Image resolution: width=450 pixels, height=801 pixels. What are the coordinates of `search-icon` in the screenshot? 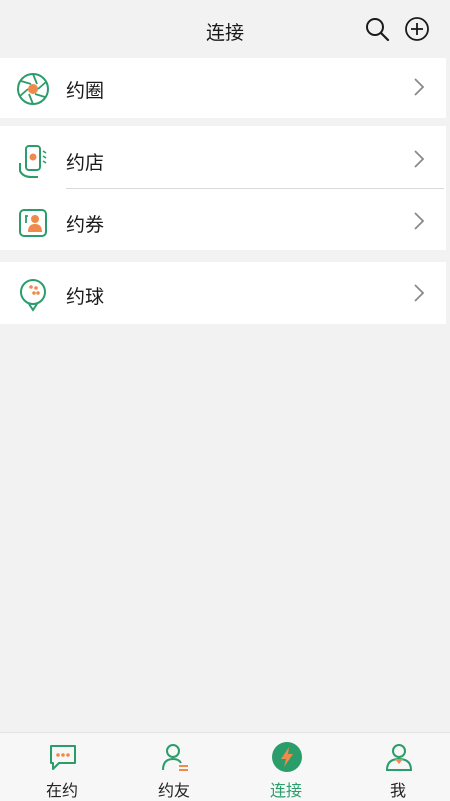 It's located at (378, 30).